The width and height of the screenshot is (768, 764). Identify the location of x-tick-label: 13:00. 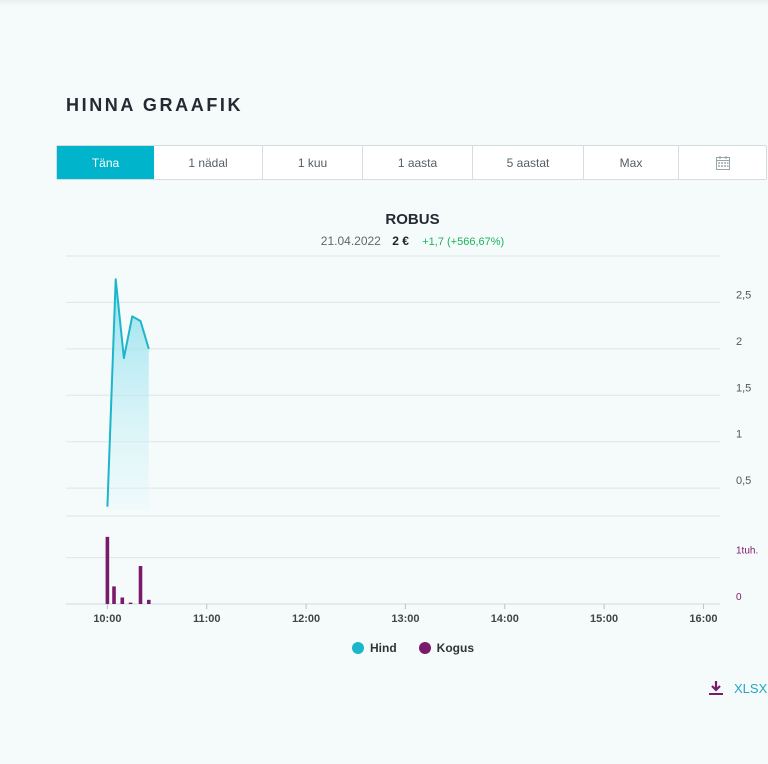
(405, 619).